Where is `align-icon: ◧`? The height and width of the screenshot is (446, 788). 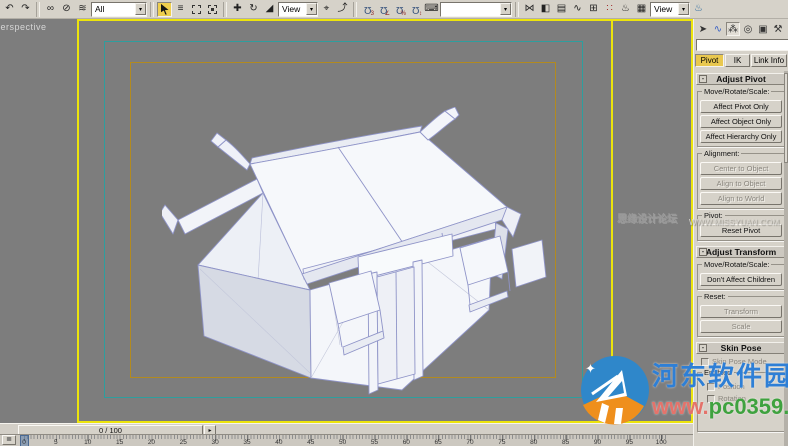
align-icon: ◧ is located at coordinates (545, 9).